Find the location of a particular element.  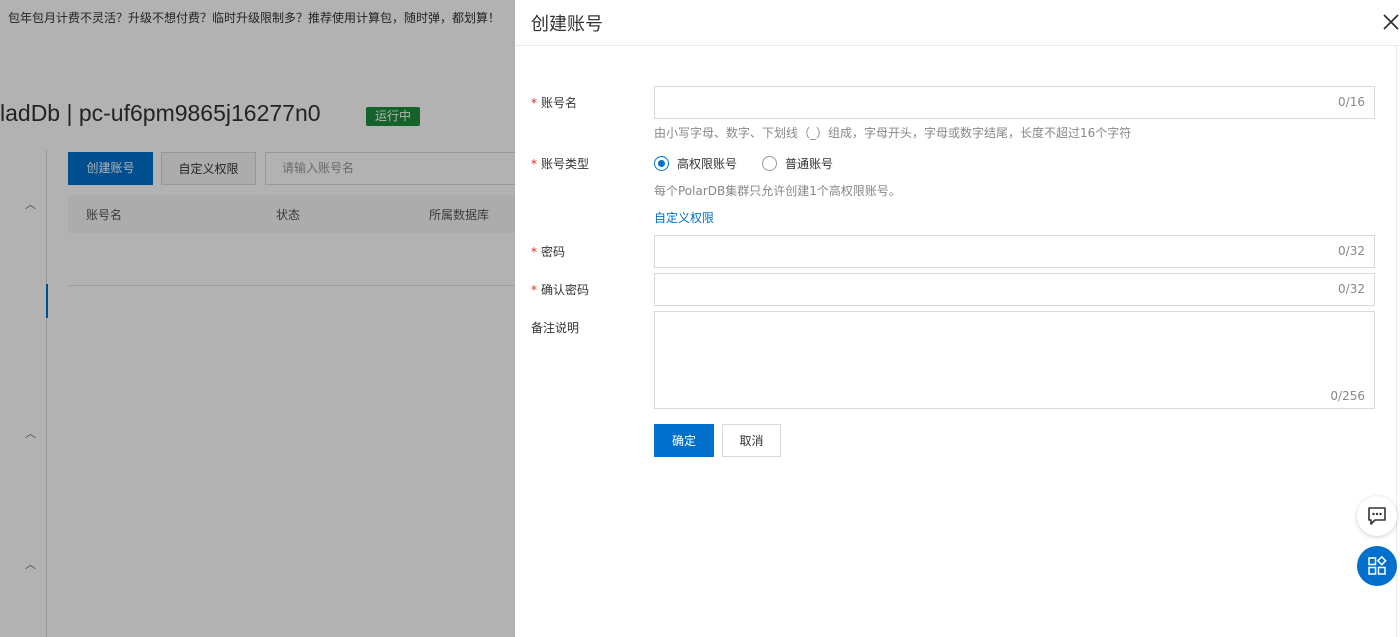

chat-icon is located at coordinates (1377, 516).